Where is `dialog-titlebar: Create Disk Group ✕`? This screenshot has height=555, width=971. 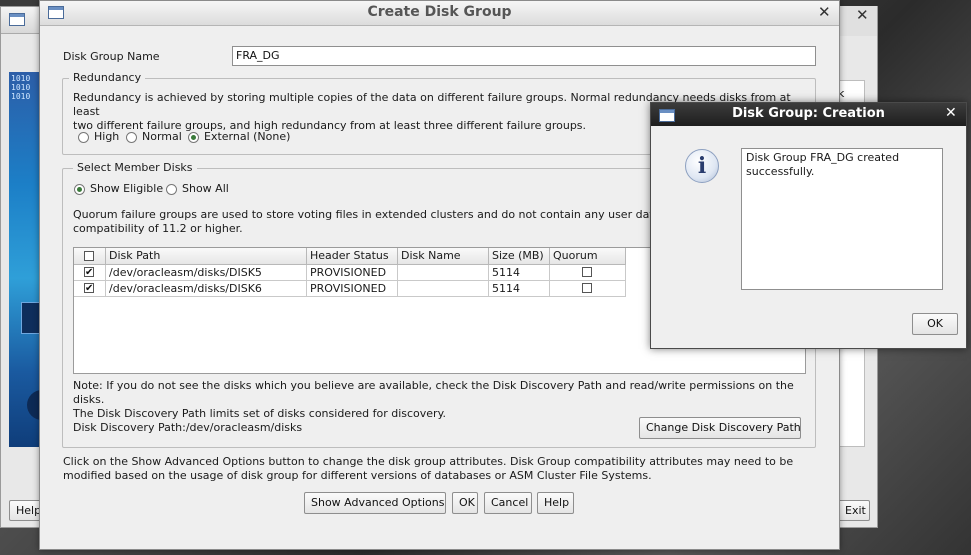
dialog-titlebar: Create Disk Group ✕ is located at coordinates (439, 13).